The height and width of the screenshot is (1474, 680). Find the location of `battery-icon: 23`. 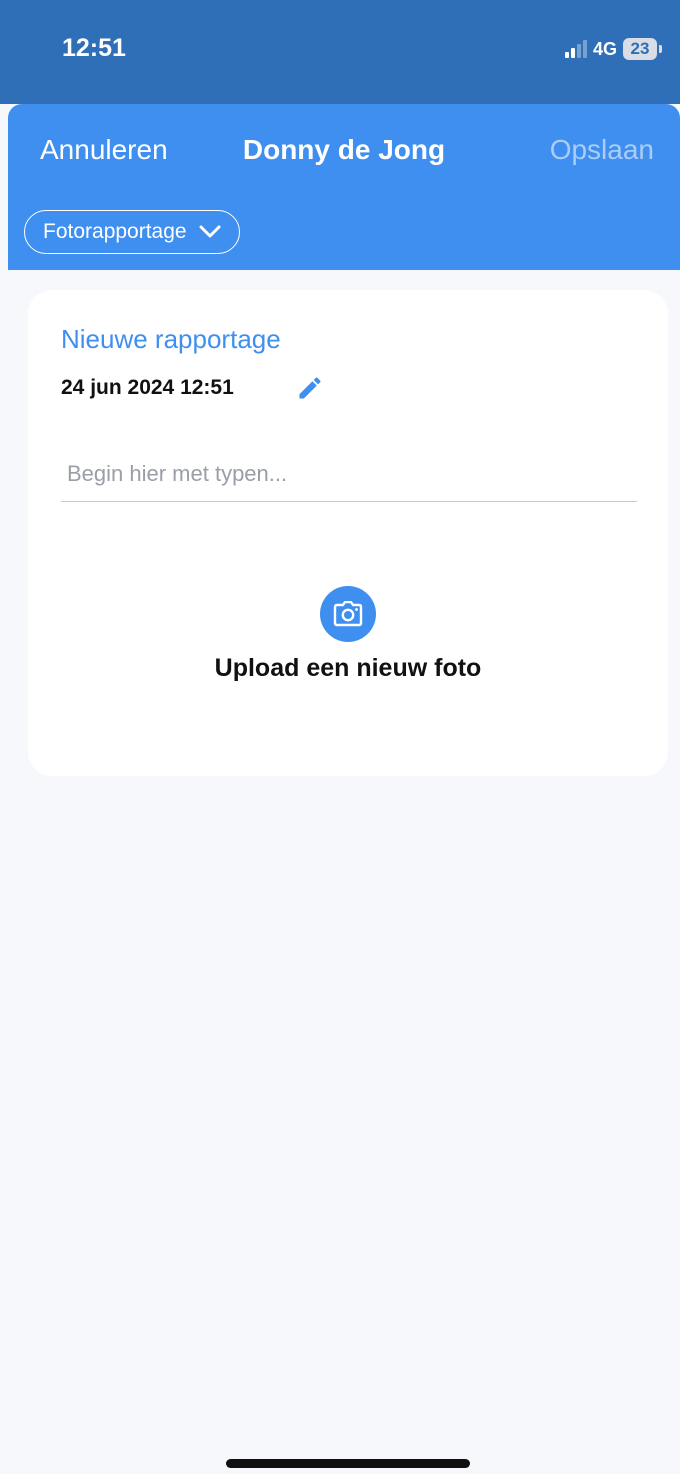

battery-icon: 23 is located at coordinates (642, 49).